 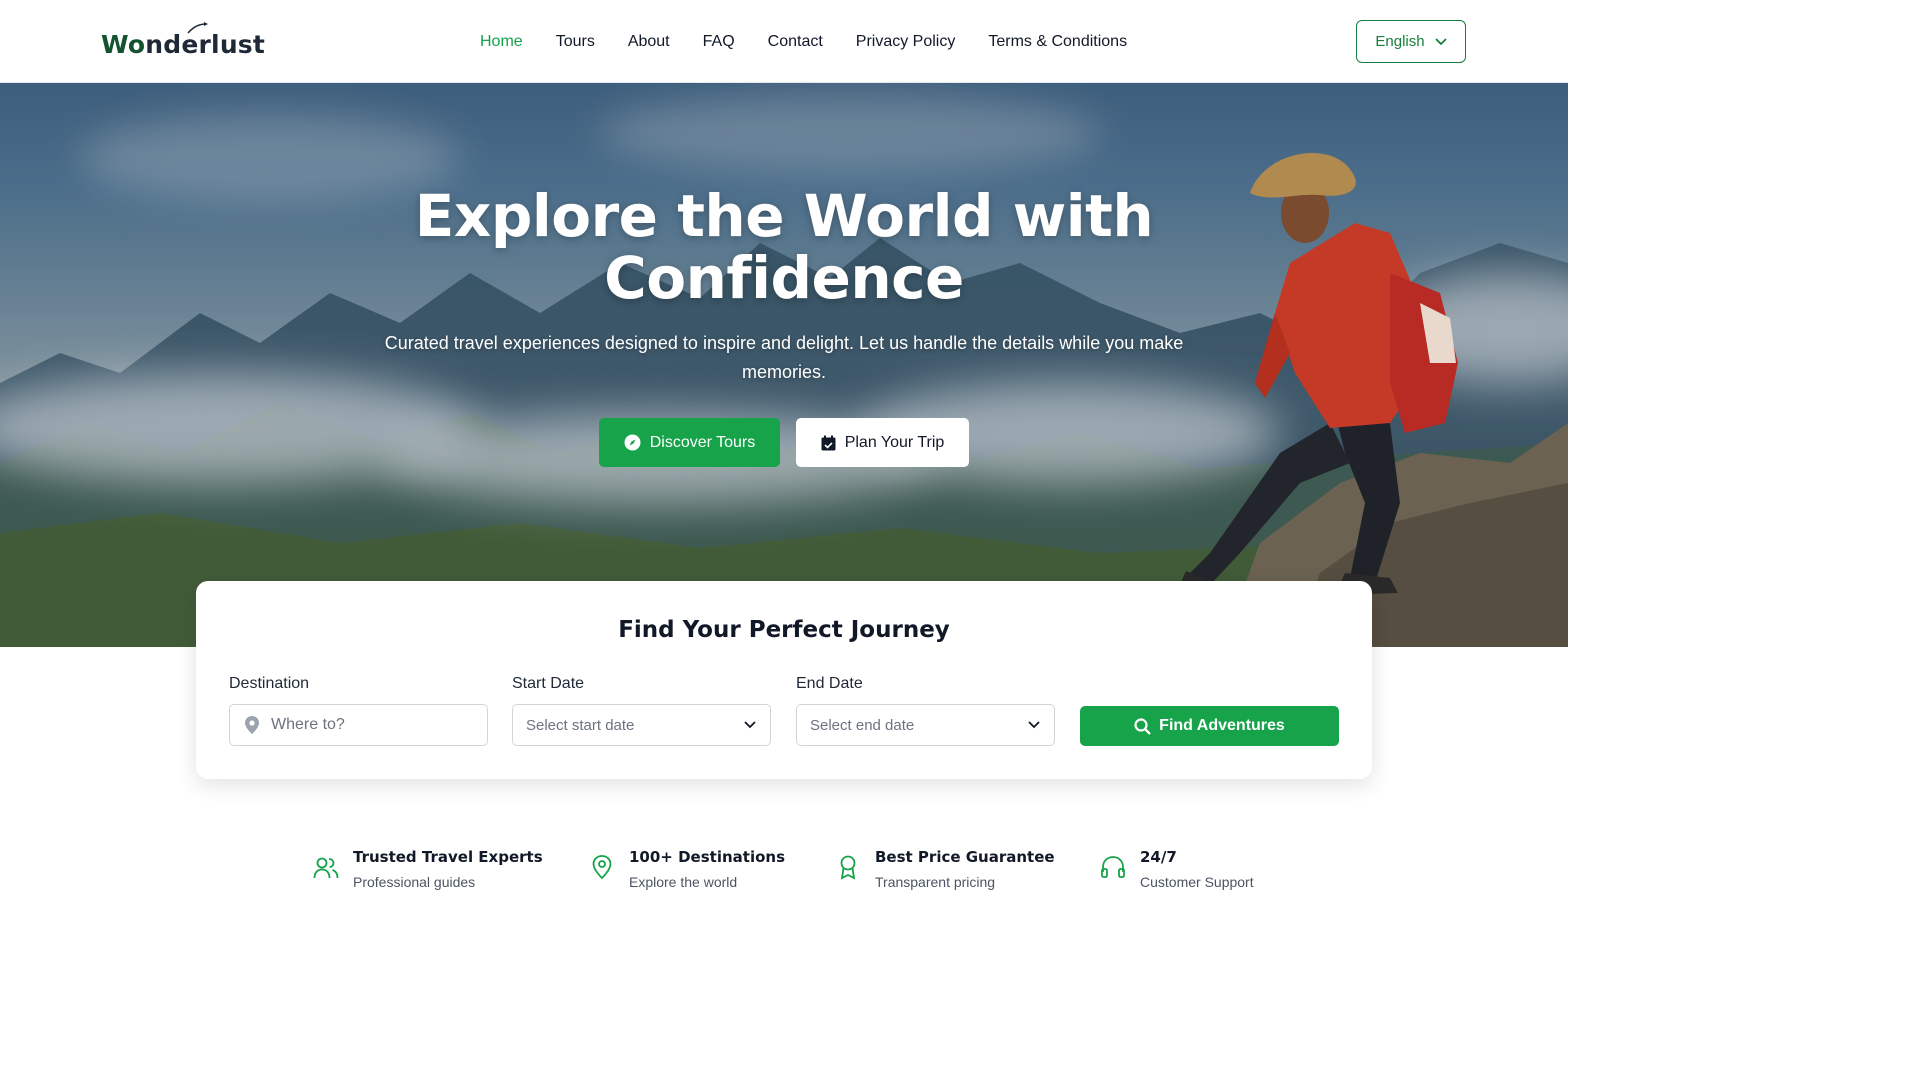 What do you see at coordinates (448, 857) in the screenshot?
I see `feature-title: Trusted Travel Experts` at bounding box center [448, 857].